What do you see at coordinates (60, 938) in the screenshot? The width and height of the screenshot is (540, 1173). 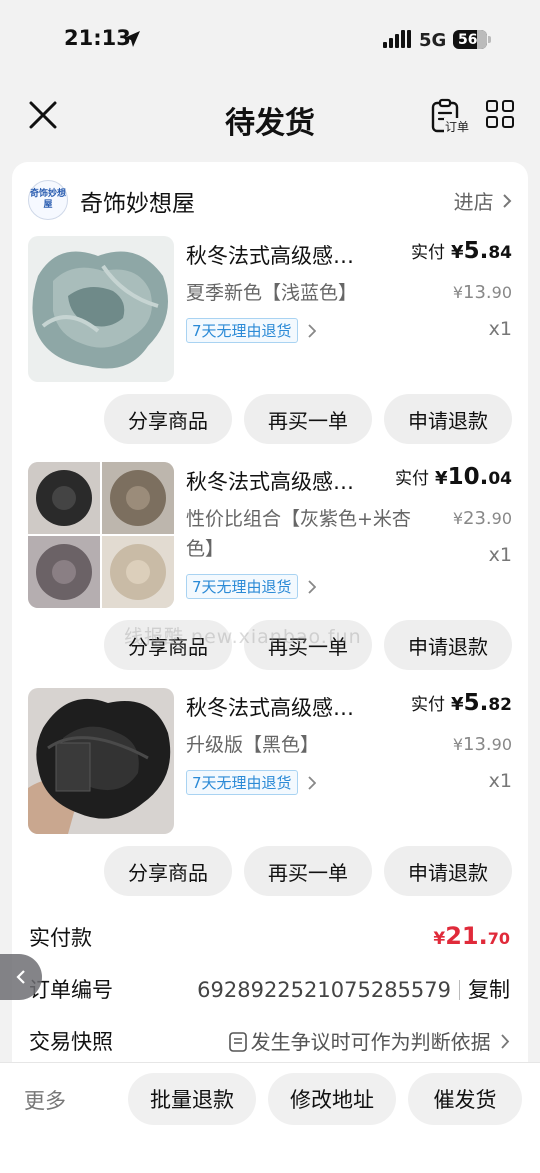 I see `total-label: 实付款` at bounding box center [60, 938].